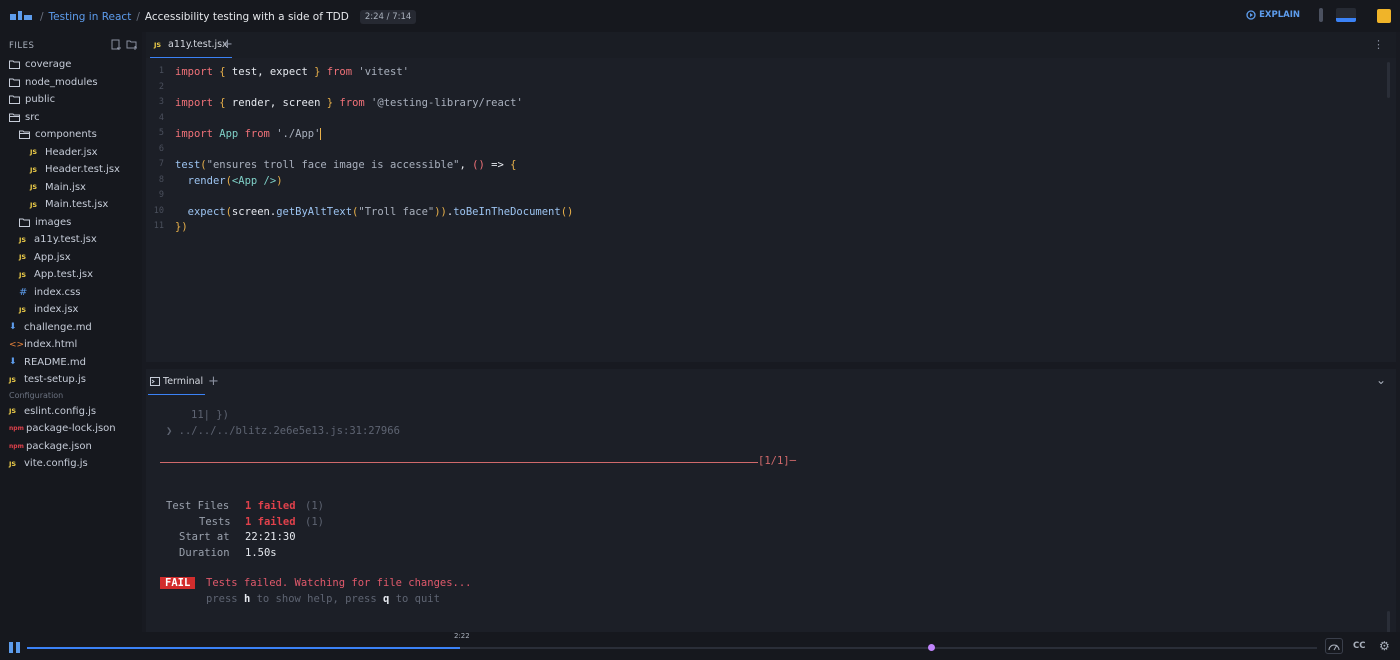  Describe the element at coordinates (283, 430) in the screenshot. I see `trace-path: ❯ ../../../blitz.2e6e5e13.js:31:27966` at that location.